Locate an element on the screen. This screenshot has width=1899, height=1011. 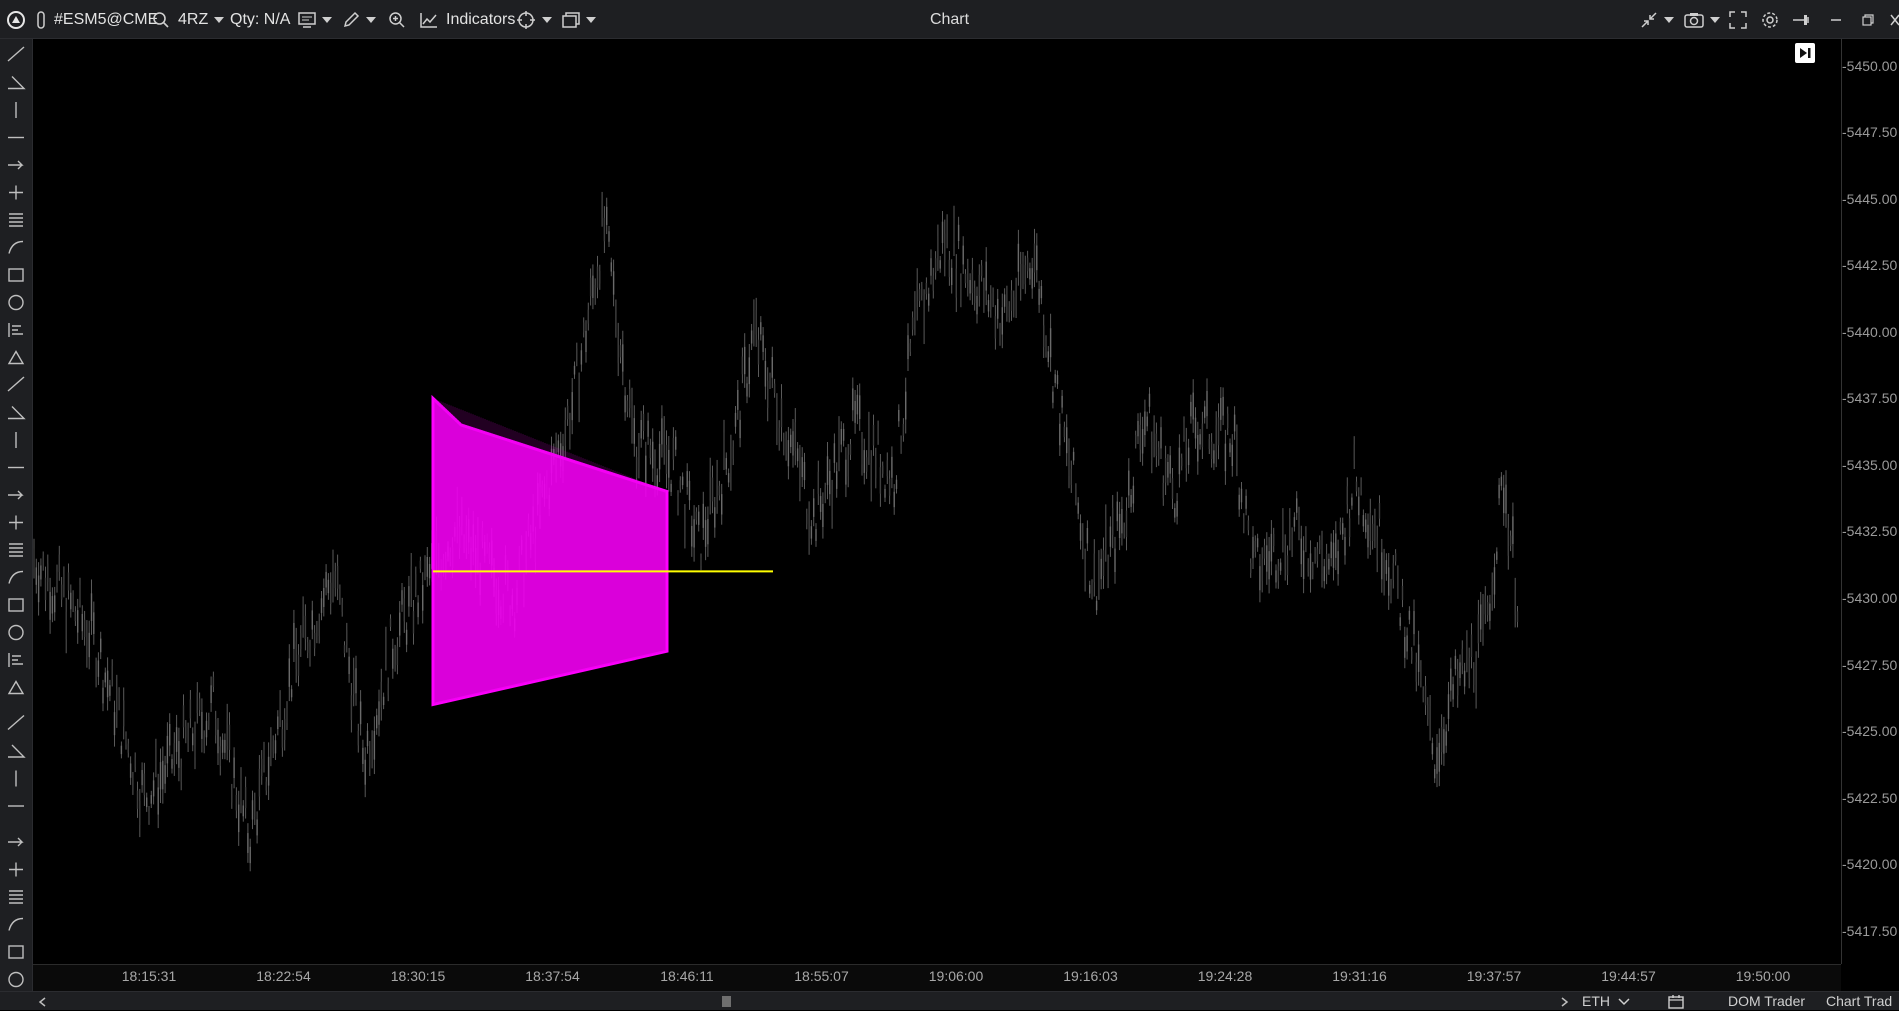
app-logo-icon is located at coordinates (16, 19).